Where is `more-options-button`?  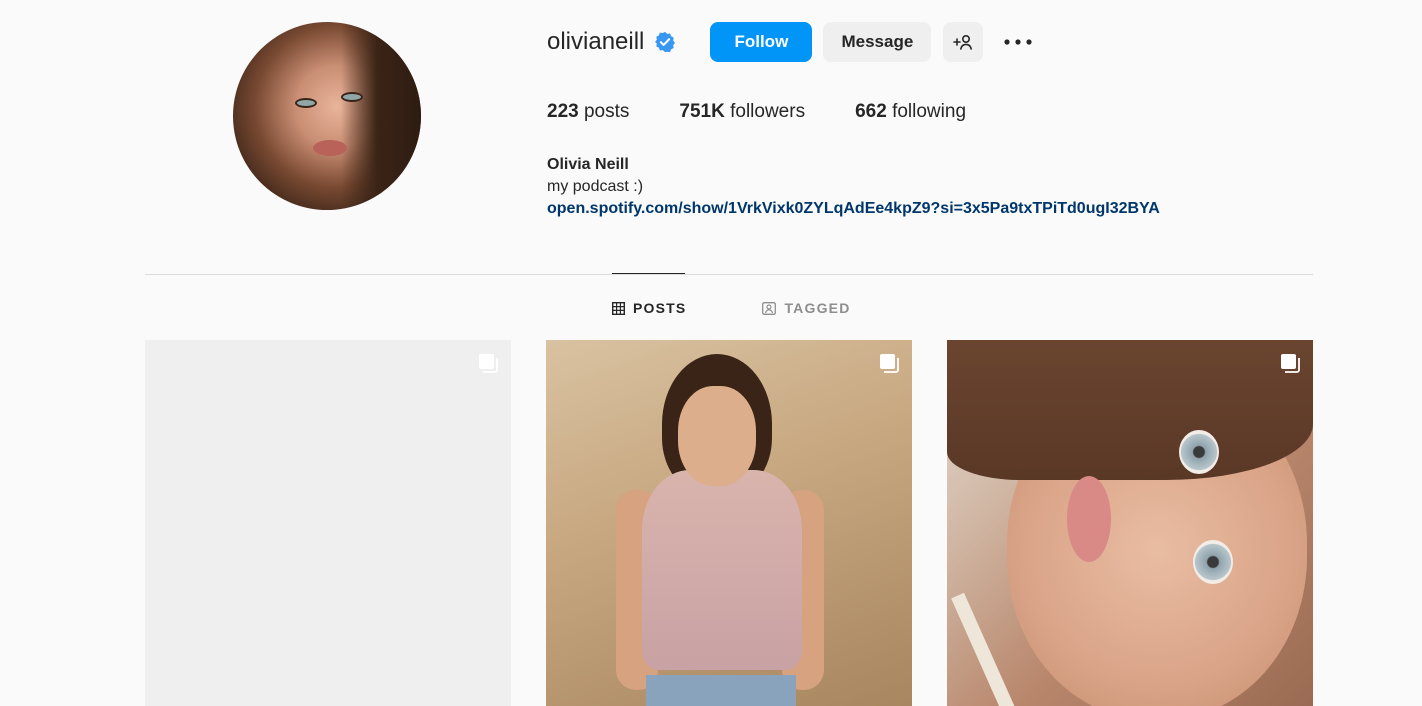 more-options-button is located at coordinates (1018, 42).